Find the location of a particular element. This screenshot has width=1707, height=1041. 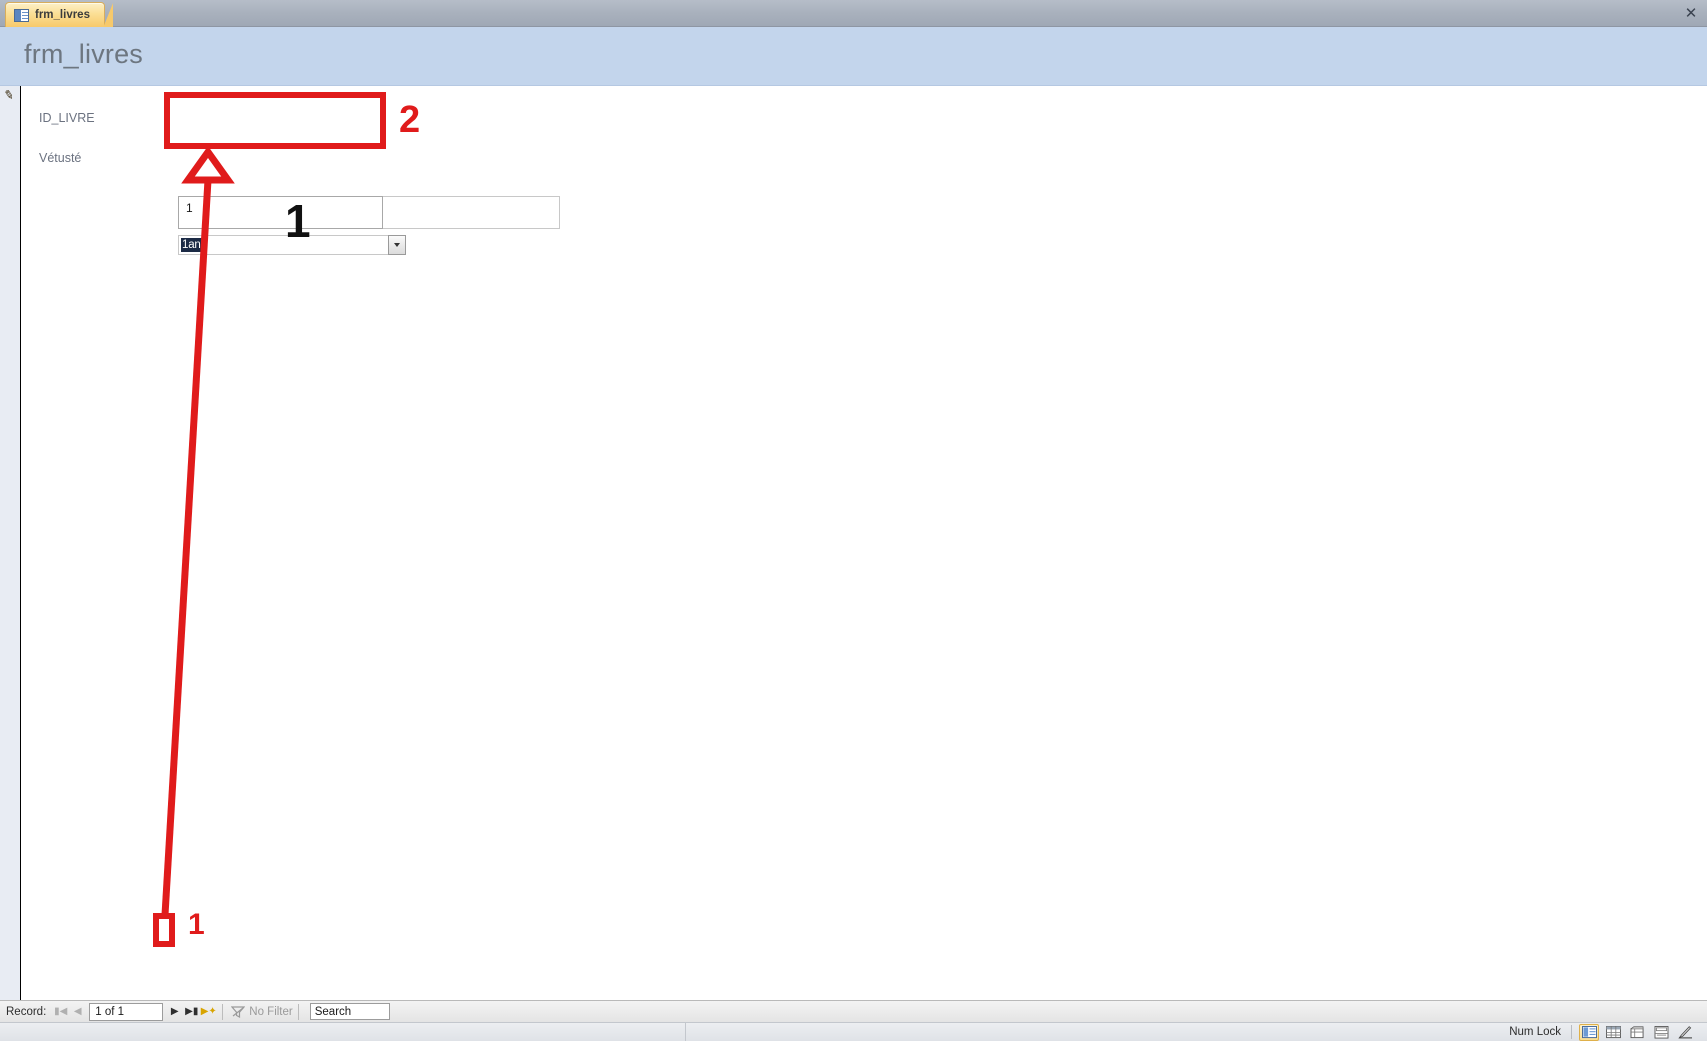

filter-status-group: No Filter is located at coordinates (261, 1012).